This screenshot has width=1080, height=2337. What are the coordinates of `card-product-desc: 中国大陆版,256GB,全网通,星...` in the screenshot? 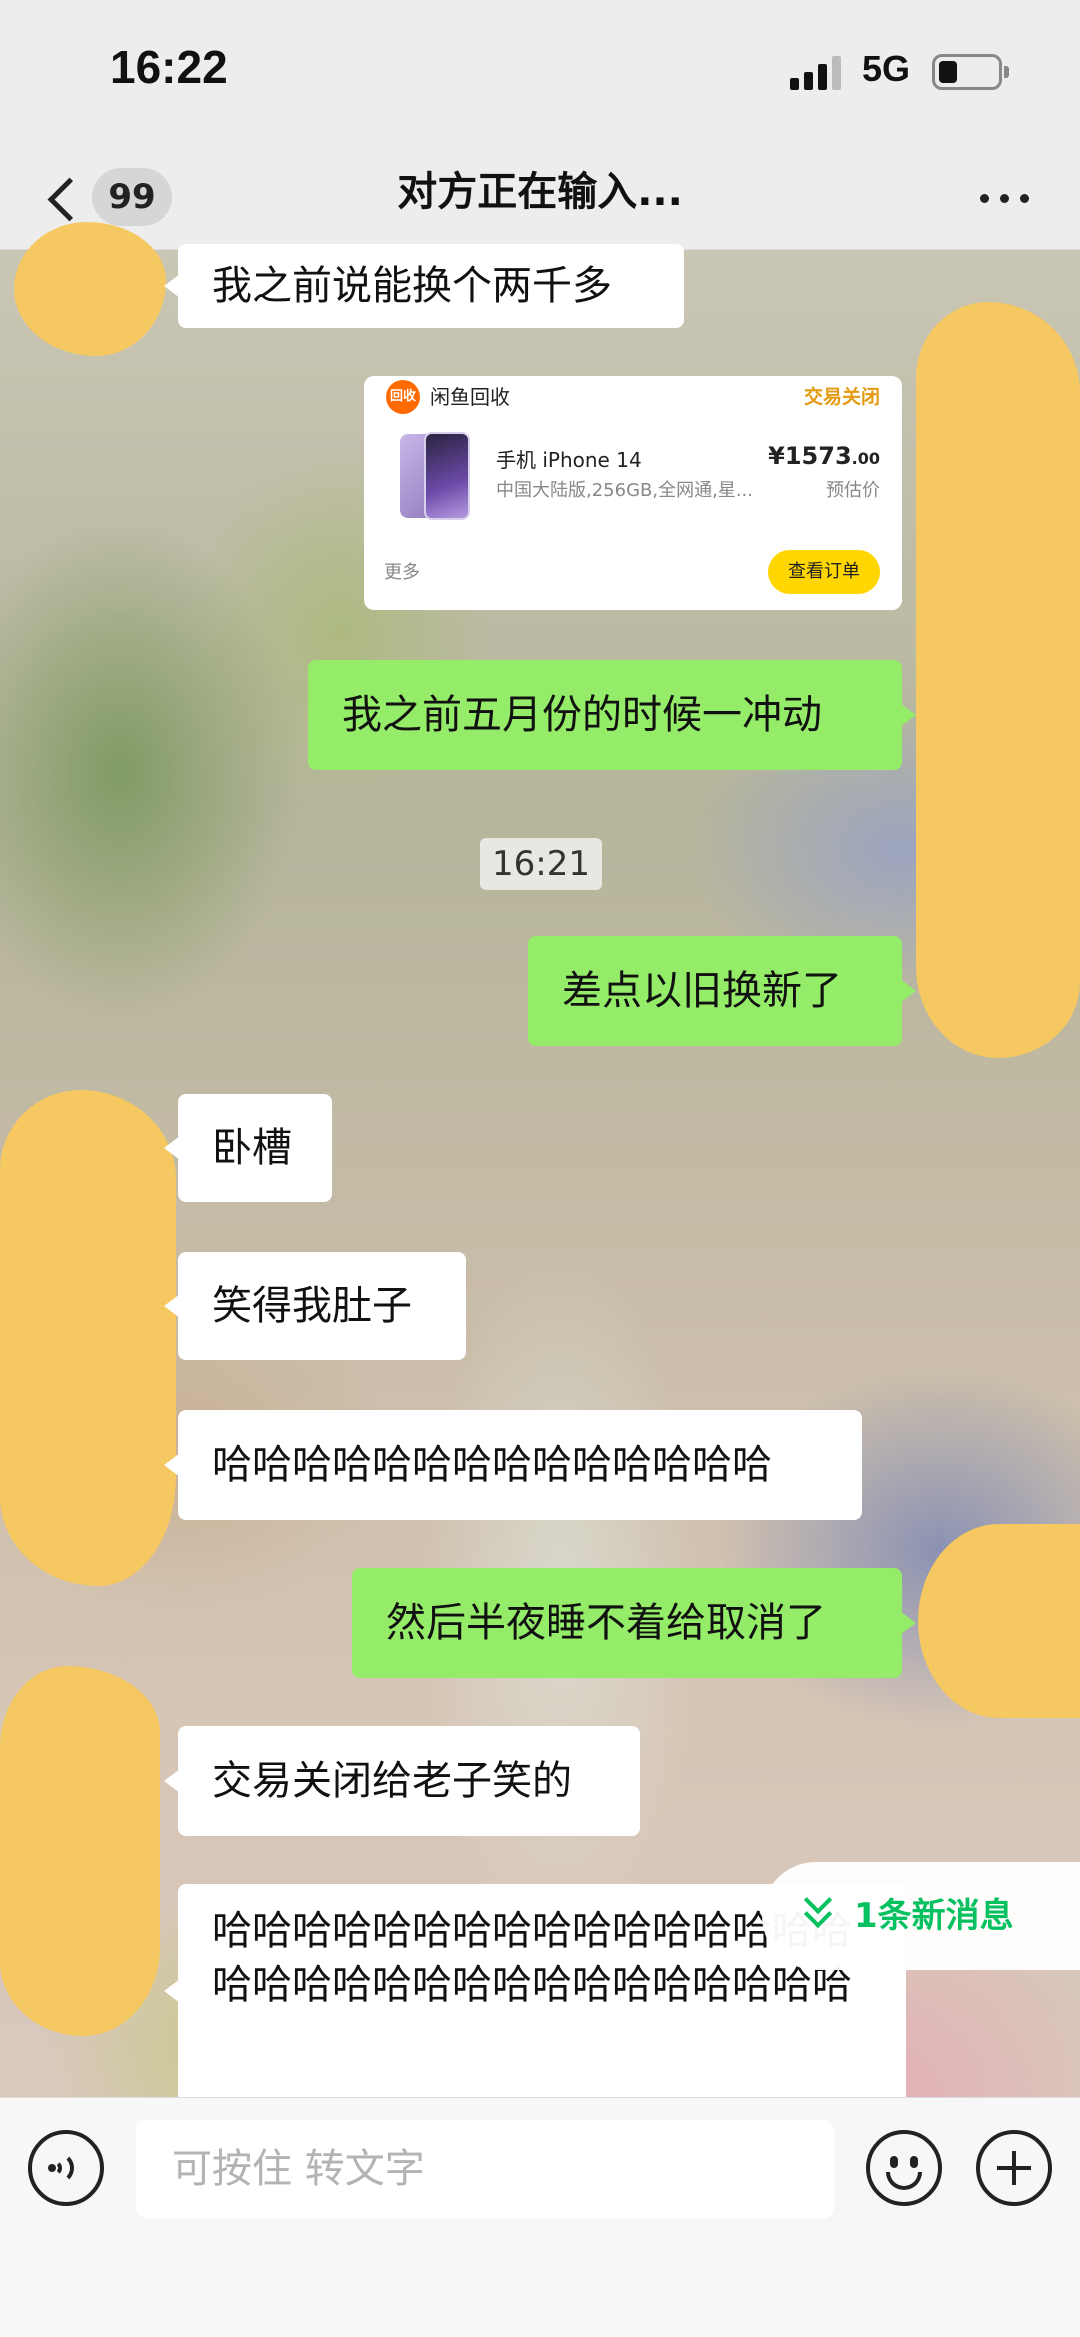 It's located at (624, 490).